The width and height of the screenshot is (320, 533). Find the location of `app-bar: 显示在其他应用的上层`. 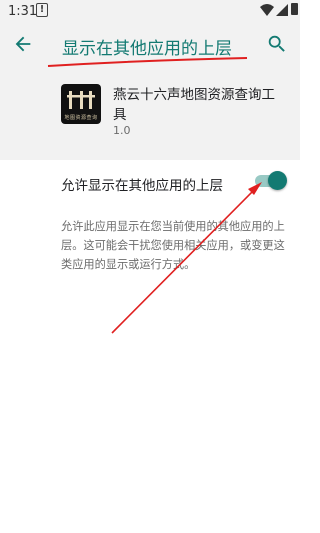

app-bar: 显示在其他应用的上层 is located at coordinates (150, 45).